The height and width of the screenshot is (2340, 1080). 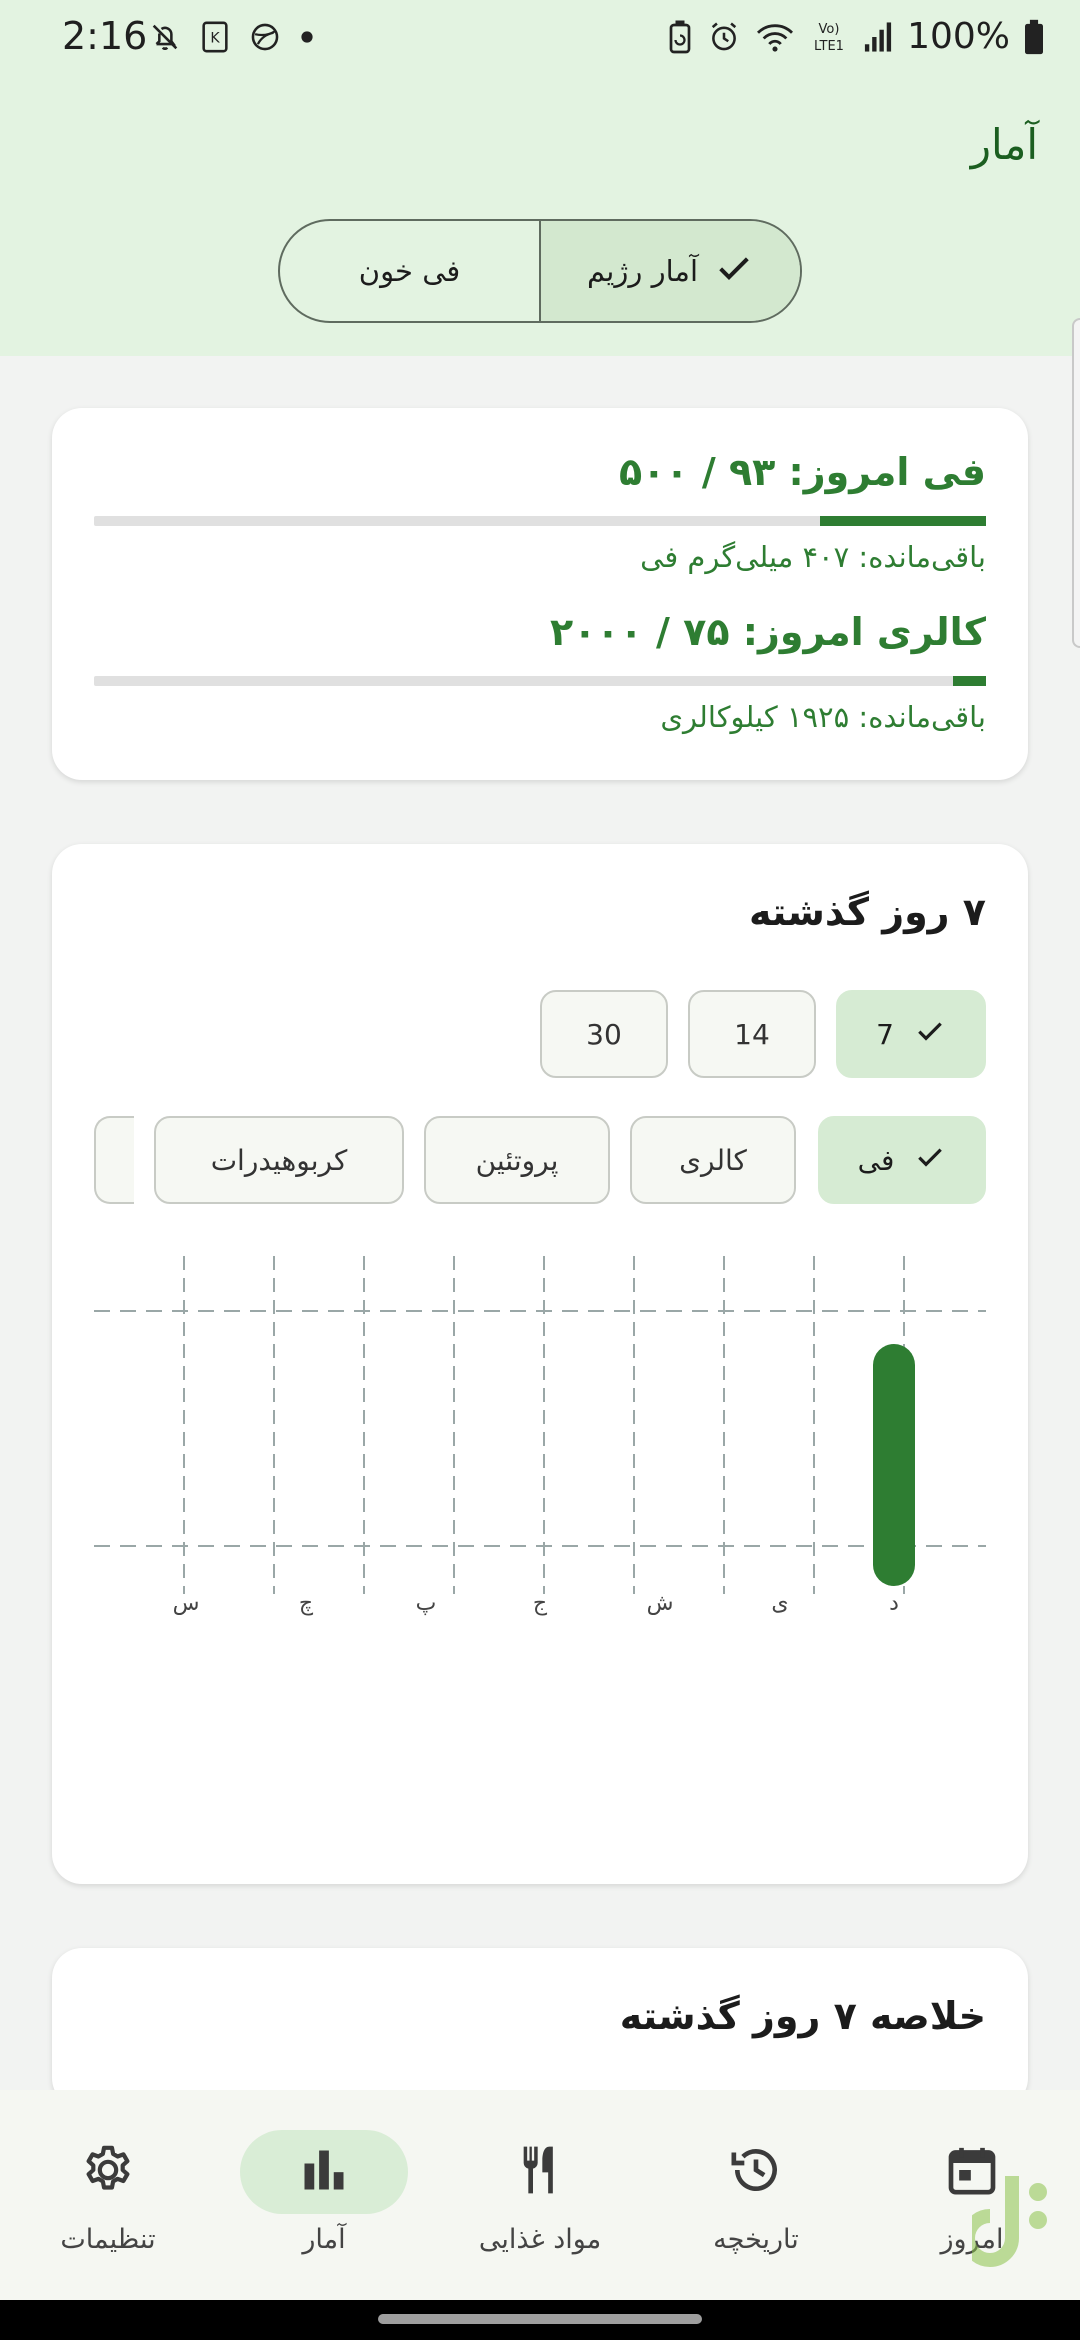 What do you see at coordinates (540, 2239) in the screenshot?
I see `nav-foods-label: مواد غذایی` at bounding box center [540, 2239].